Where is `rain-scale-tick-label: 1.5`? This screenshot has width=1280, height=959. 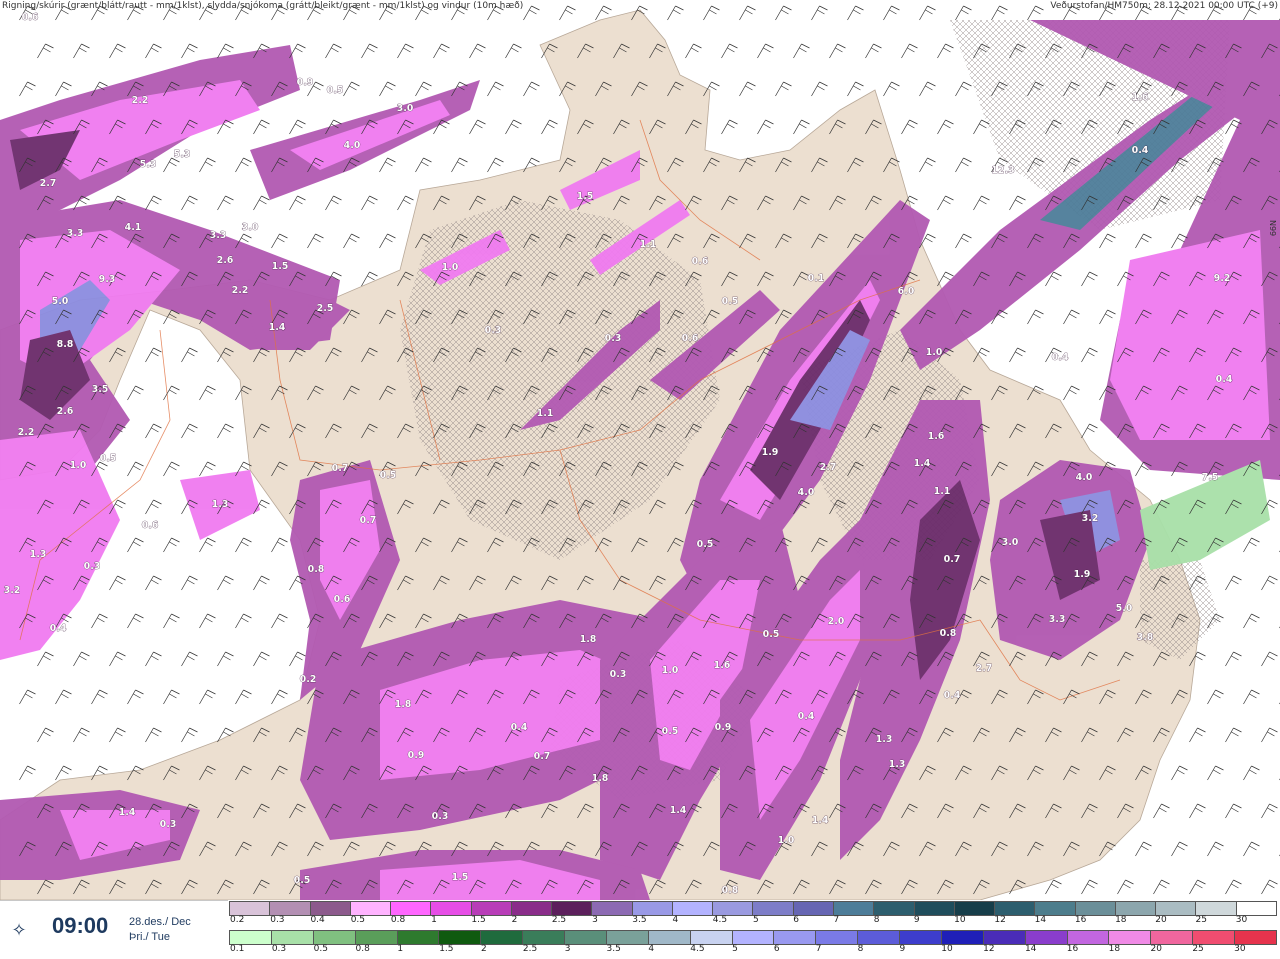
rain-scale-tick-label: 1.5 is located at coordinates (446, 949).